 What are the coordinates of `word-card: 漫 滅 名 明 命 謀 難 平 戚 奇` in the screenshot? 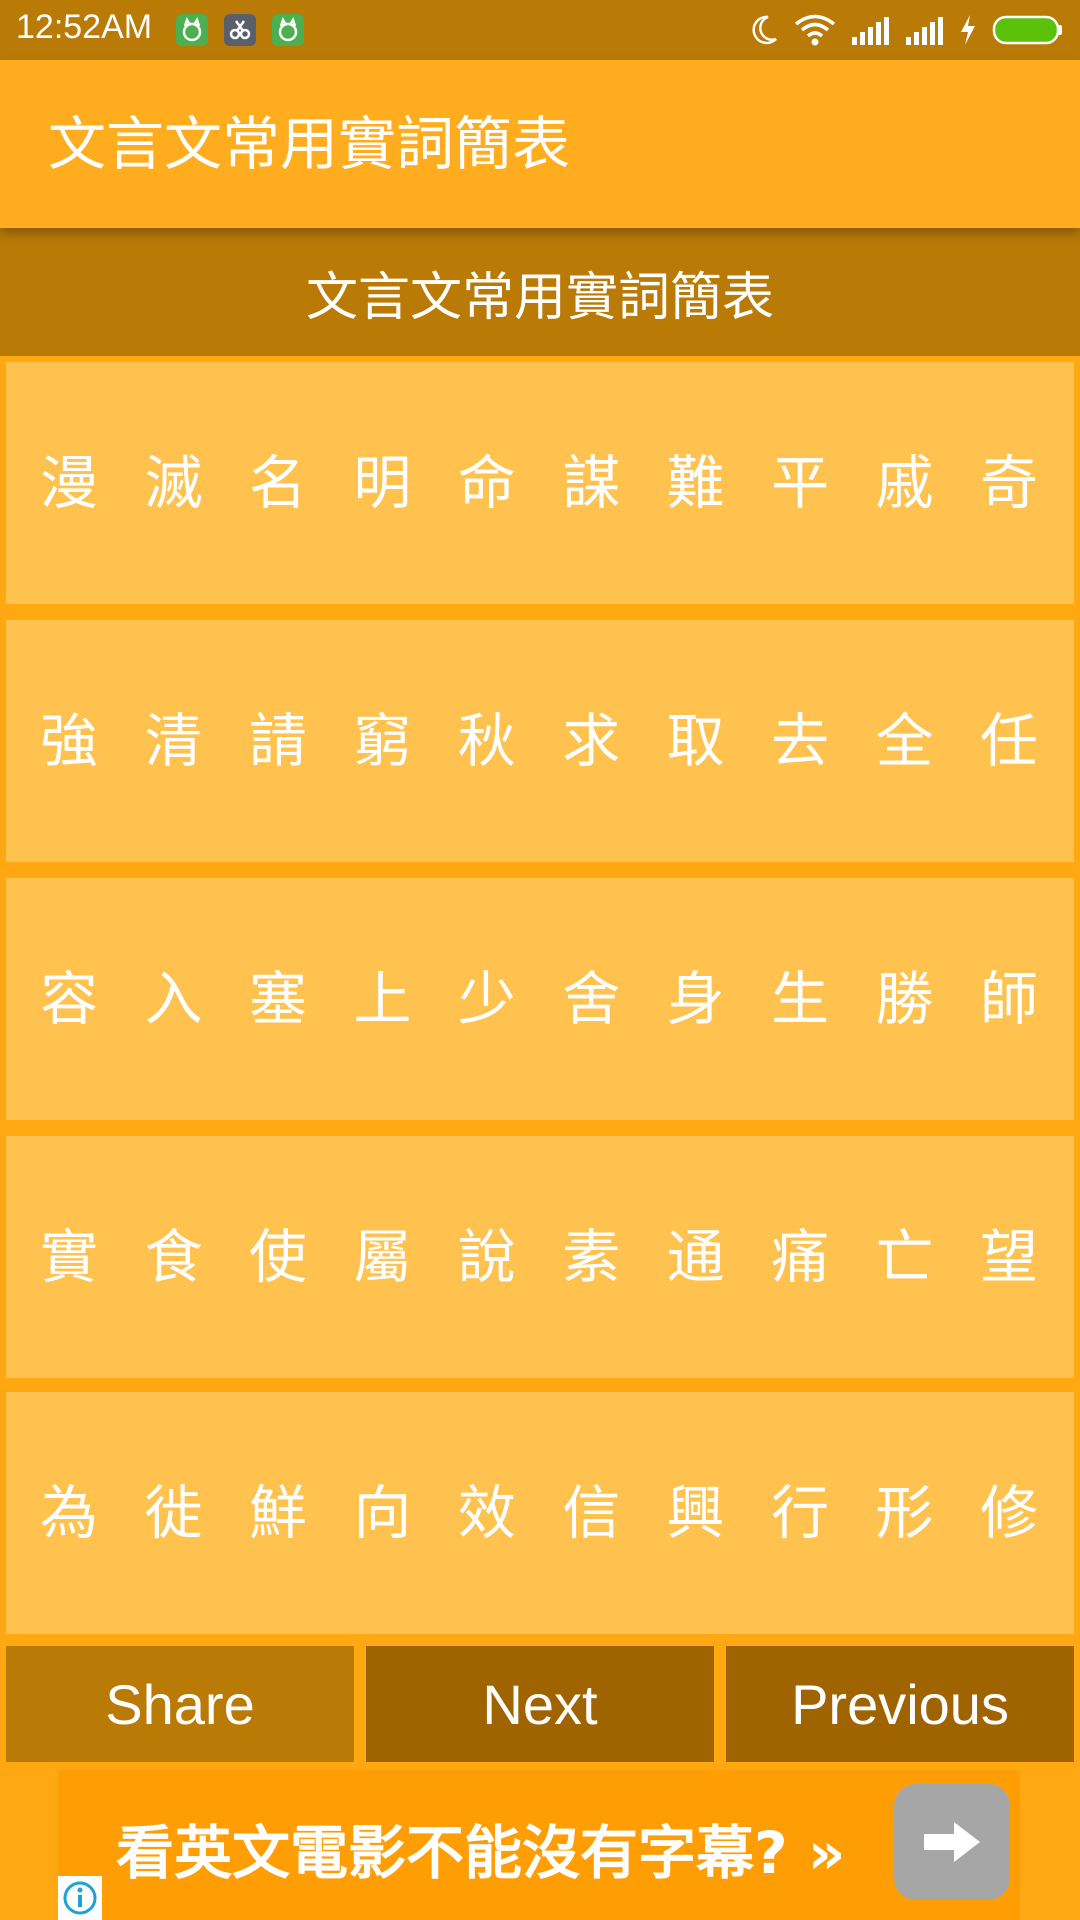 It's located at (540, 483).